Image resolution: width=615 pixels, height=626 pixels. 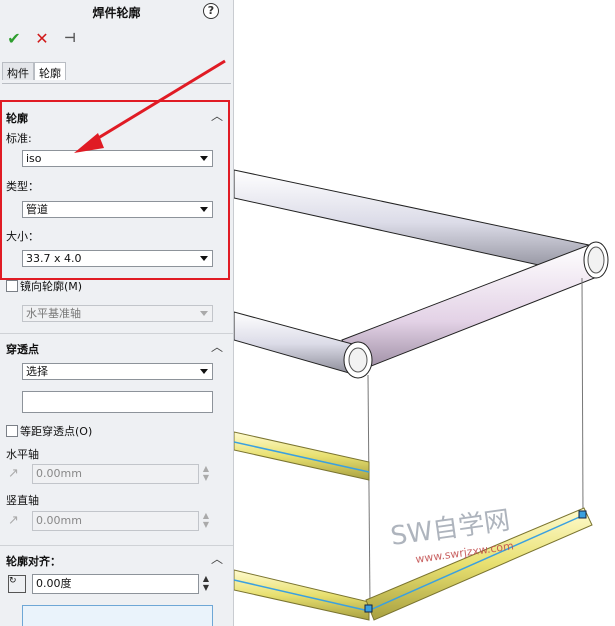 What do you see at coordinates (12, 431) in the screenshot?
I see `equal-pierce-checkbox` at bounding box center [12, 431].